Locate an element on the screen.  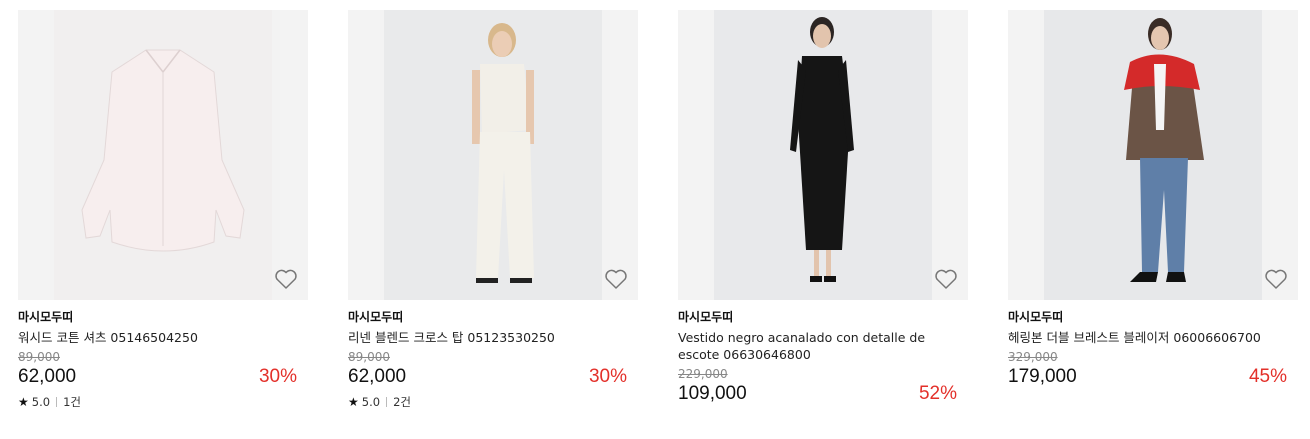
price-row: 109,000 52% is located at coordinates (823, 394).